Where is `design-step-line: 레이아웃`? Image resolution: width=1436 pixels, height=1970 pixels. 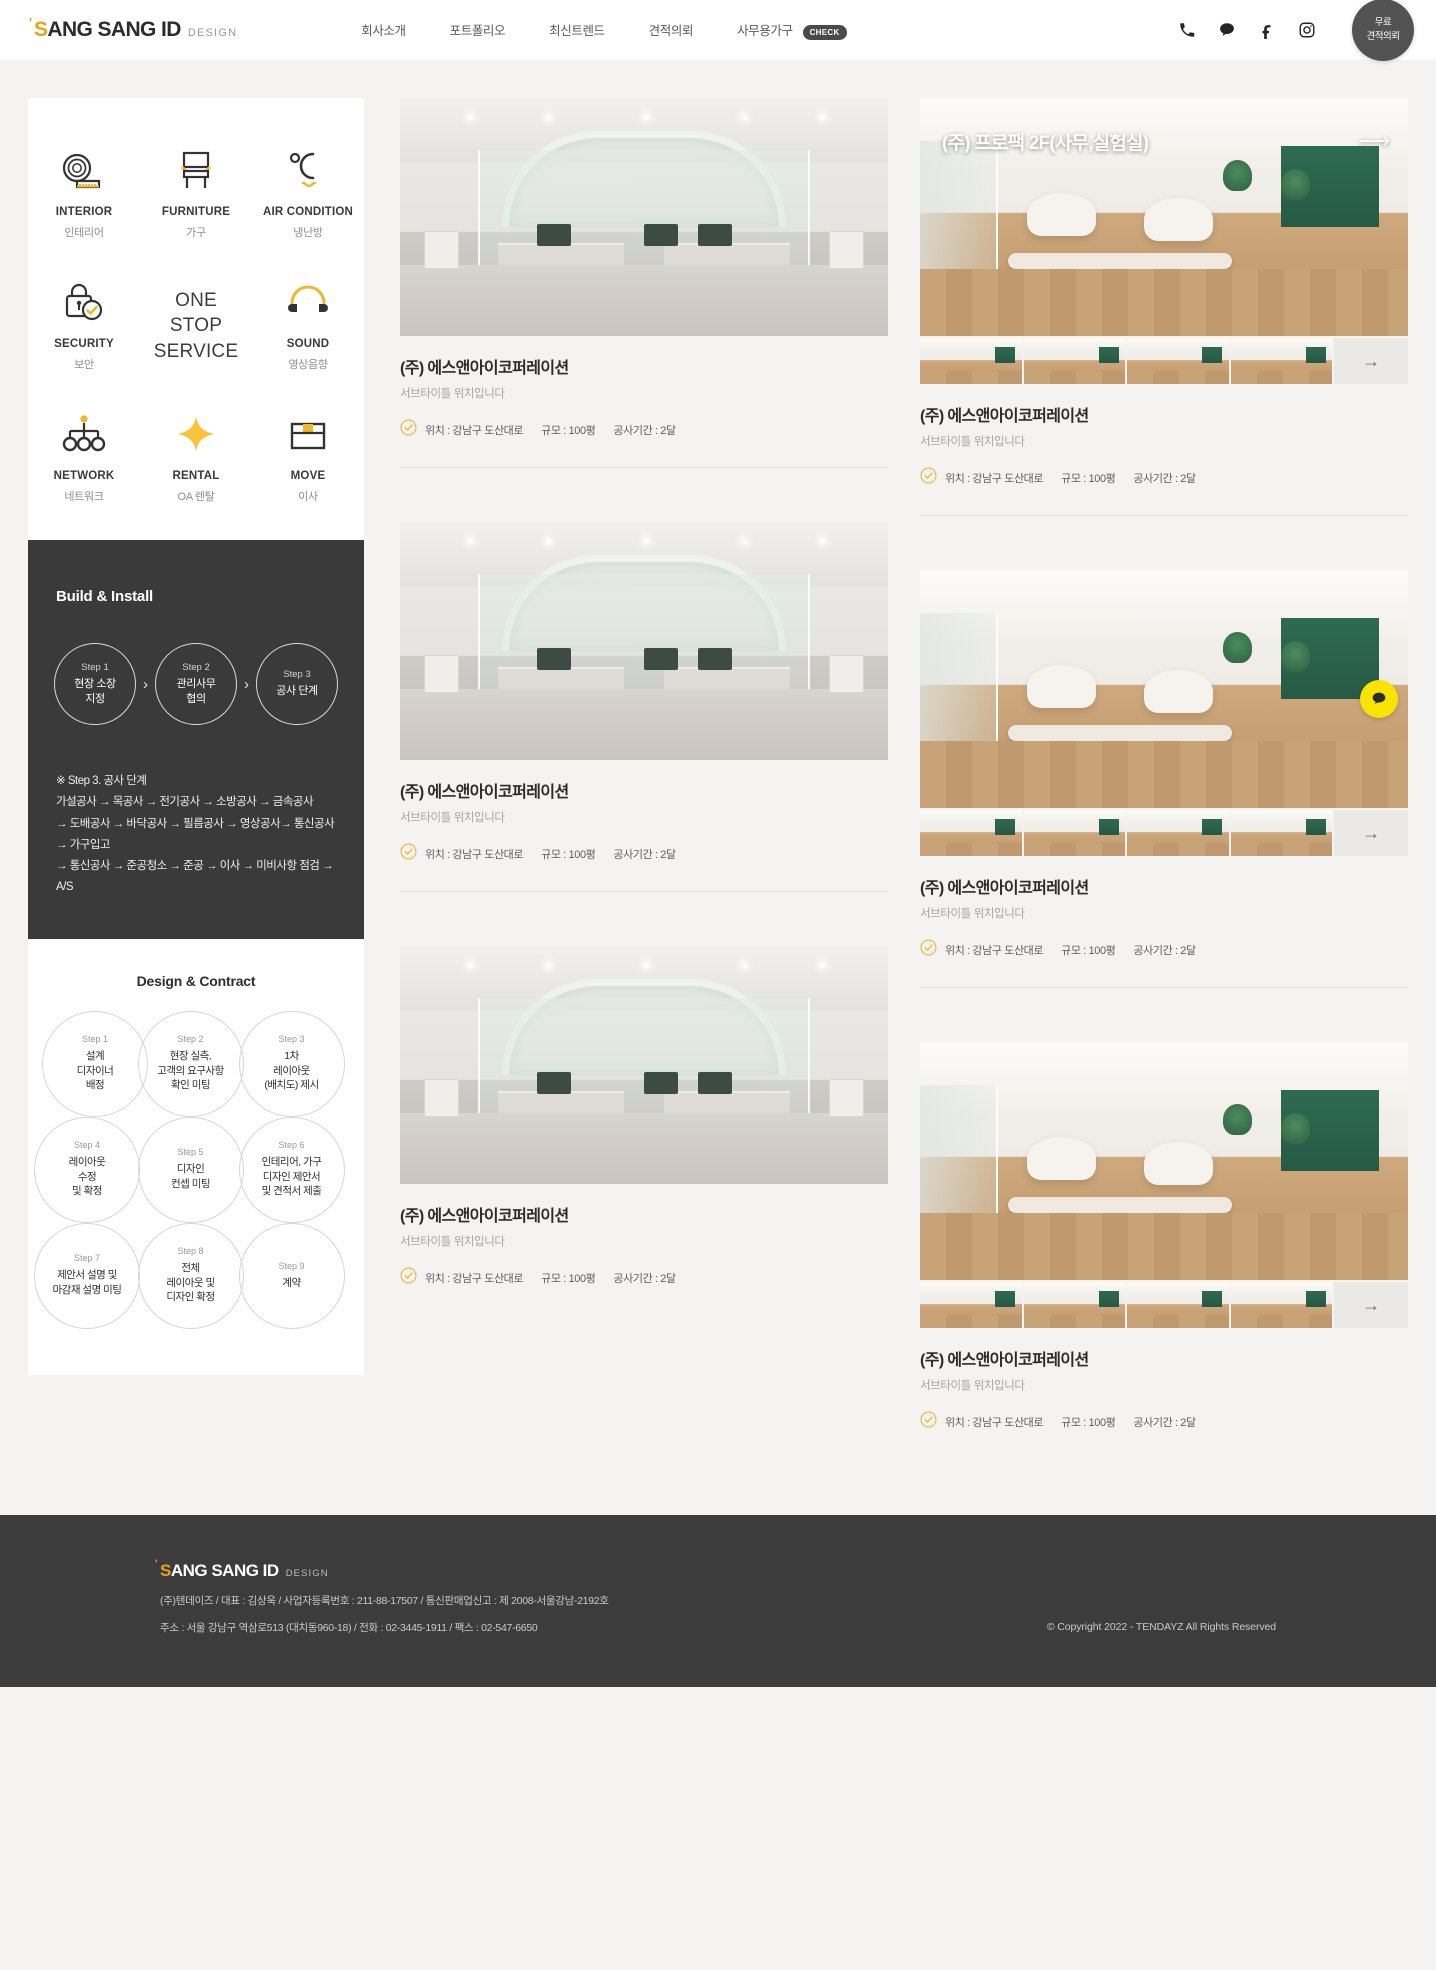 design-step-line: 레이아웃 is located at coordinates (87, 1162).